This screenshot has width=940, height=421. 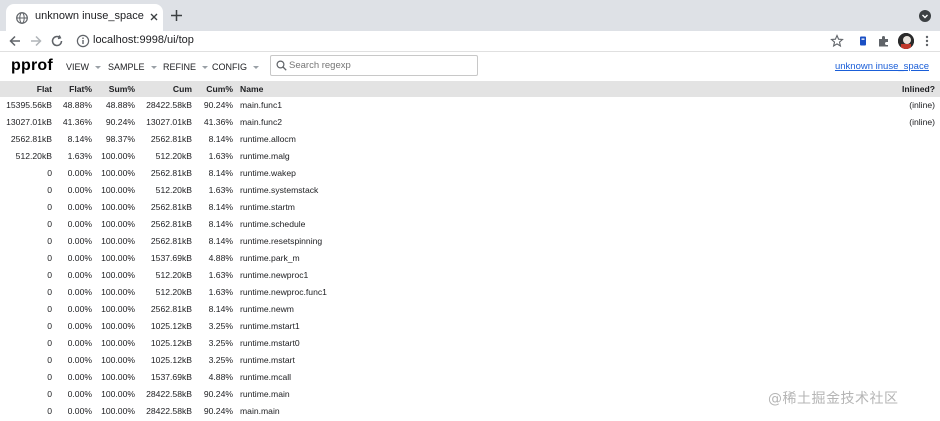 I want to click on menu-refine: REFINE, so click(x=186, y=67).